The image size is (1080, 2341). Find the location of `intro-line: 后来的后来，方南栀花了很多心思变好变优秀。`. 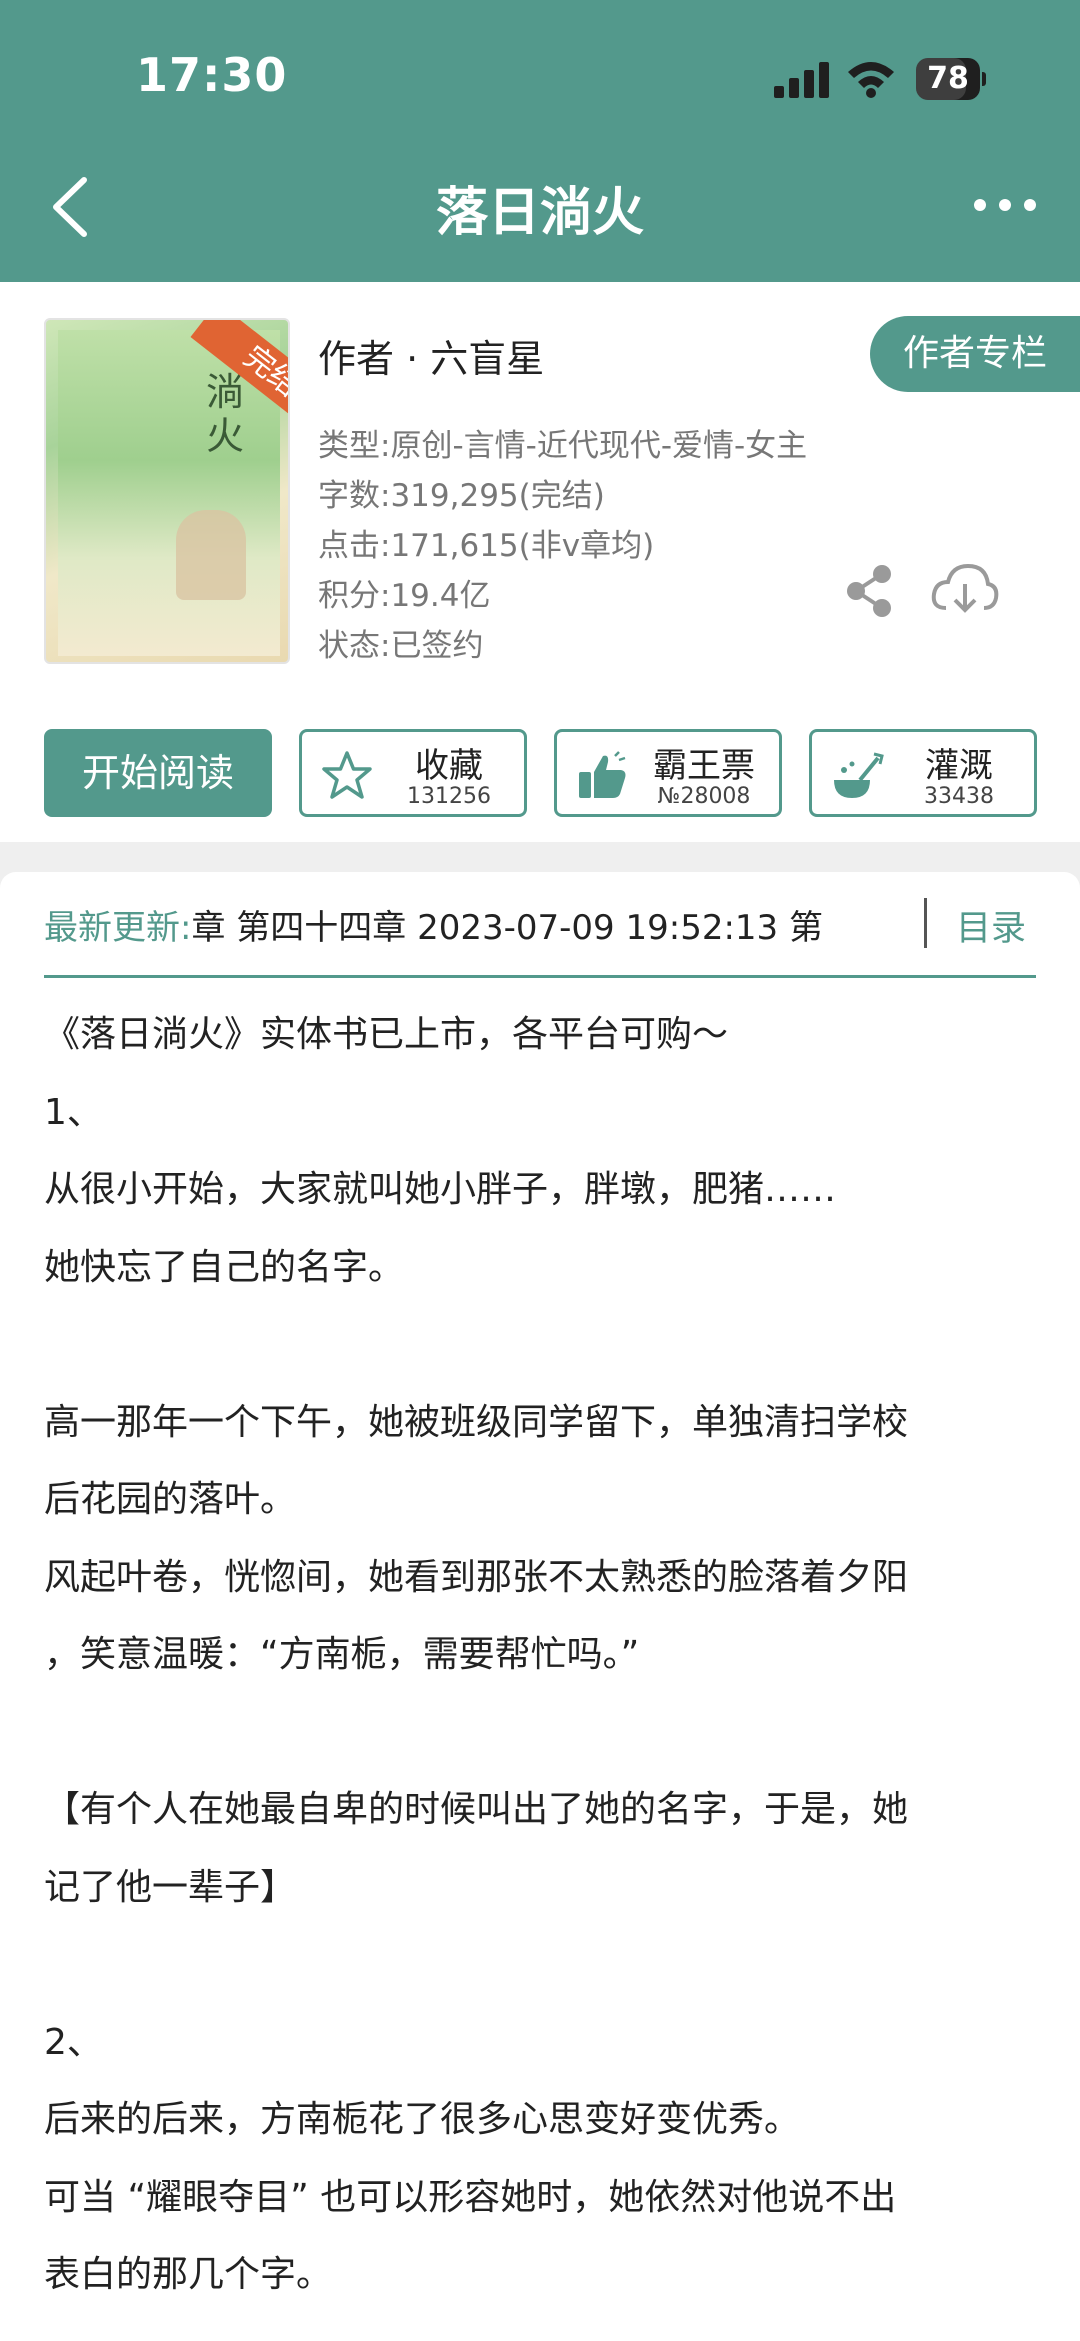

intro-line: 后来的后来，方南栀花了很多心思变好变优秀。 is located at coordinates (422, 2119).